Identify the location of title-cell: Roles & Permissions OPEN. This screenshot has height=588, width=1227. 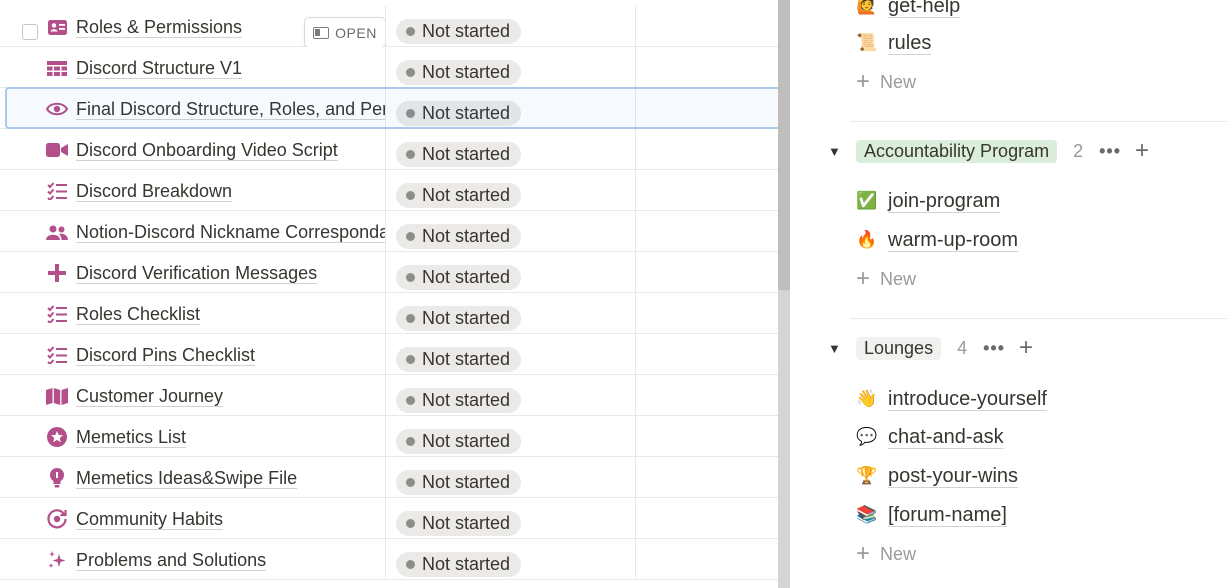
(196, 26).